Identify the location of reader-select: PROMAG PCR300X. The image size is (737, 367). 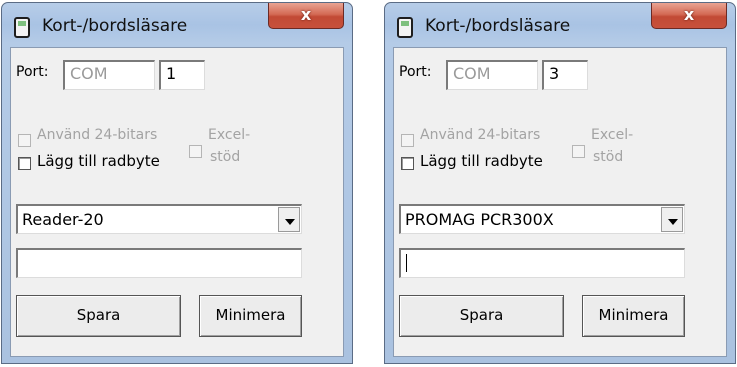
(542, 219).